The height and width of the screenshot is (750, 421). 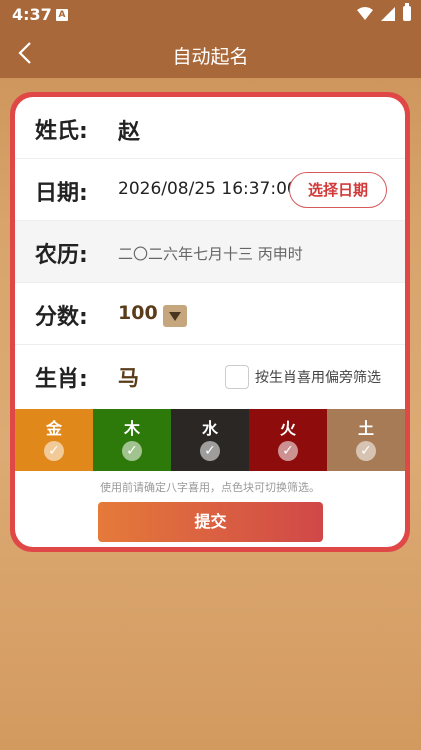 I want to click on score-value: 100, so click(x=138, y=313).